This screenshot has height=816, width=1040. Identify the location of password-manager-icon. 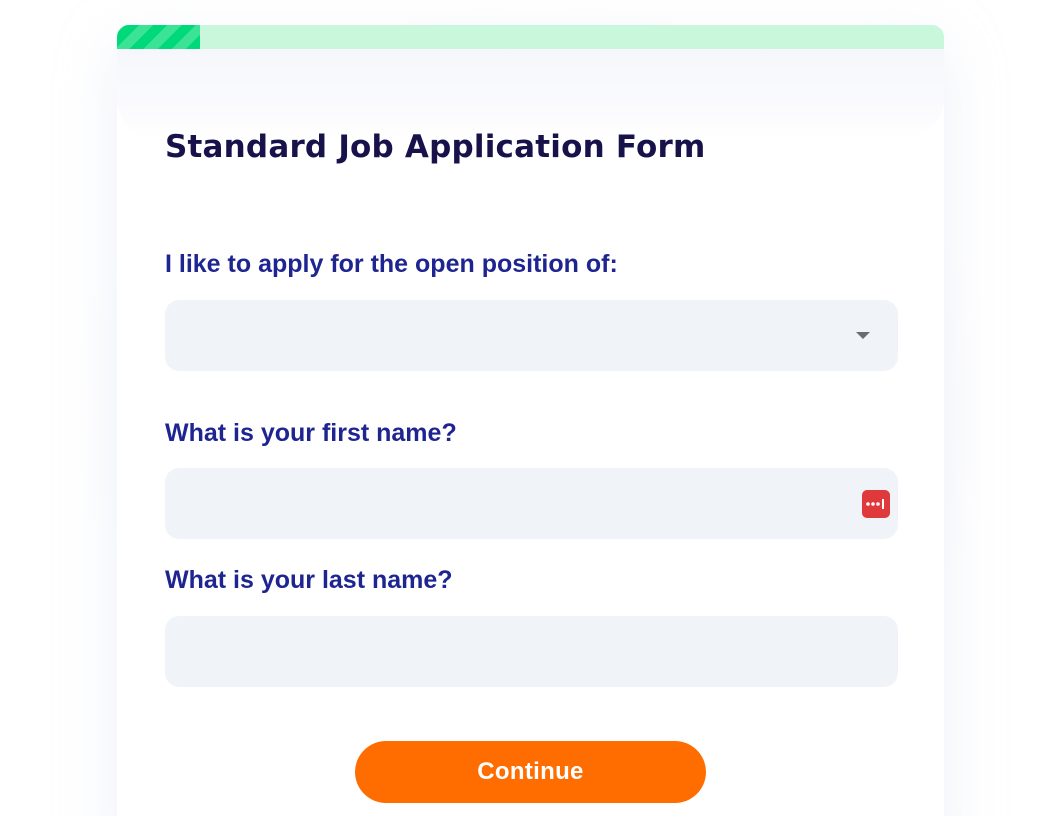
(876, 504).